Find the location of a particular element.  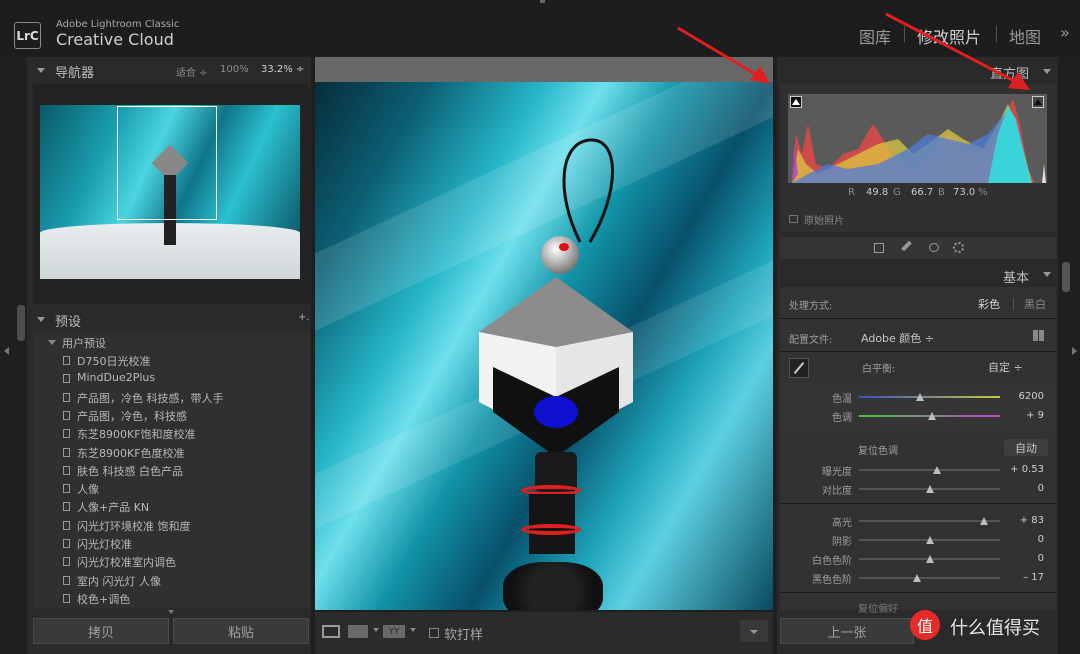

yy-view-button: YY is located at coordinates (394, 631).